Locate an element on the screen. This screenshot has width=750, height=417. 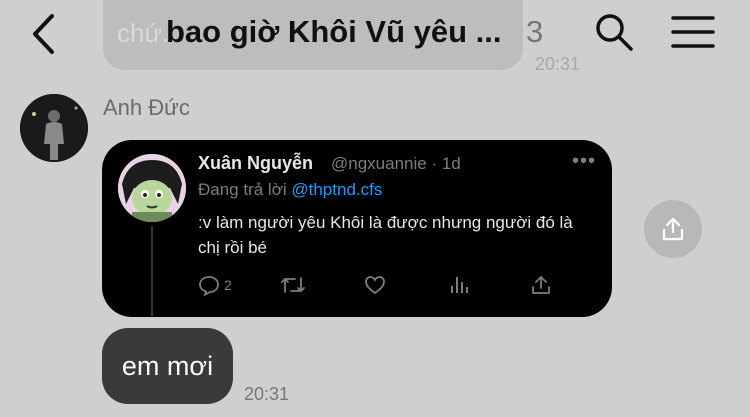
upload-share-icon is located at coordinates (541, 285).